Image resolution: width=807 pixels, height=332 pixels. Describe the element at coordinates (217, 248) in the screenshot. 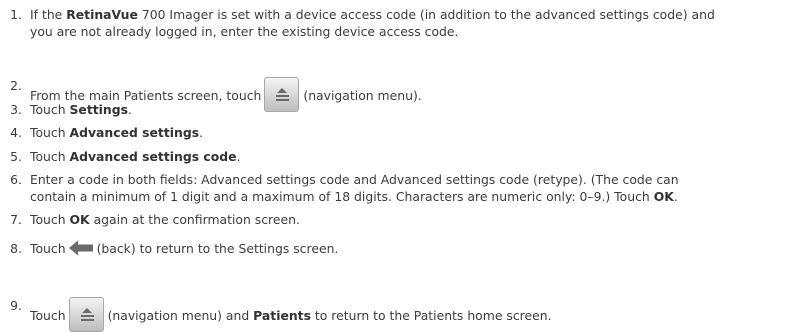

I see `step-text-part: (back) to return to the Settings screen.` at that location.